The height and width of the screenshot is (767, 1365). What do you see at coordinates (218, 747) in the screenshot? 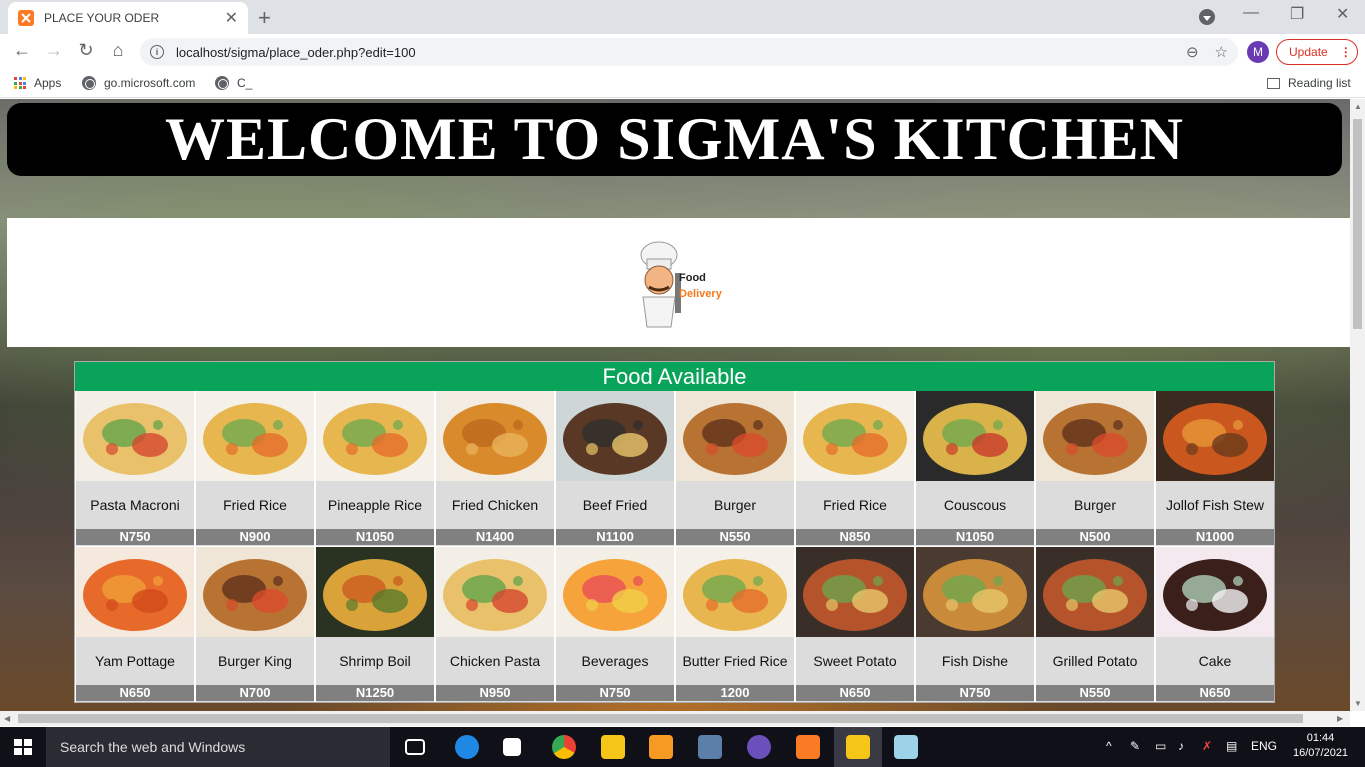
I see `taskbar-search: Search the web and Windows` at bounding box center [218, 747].